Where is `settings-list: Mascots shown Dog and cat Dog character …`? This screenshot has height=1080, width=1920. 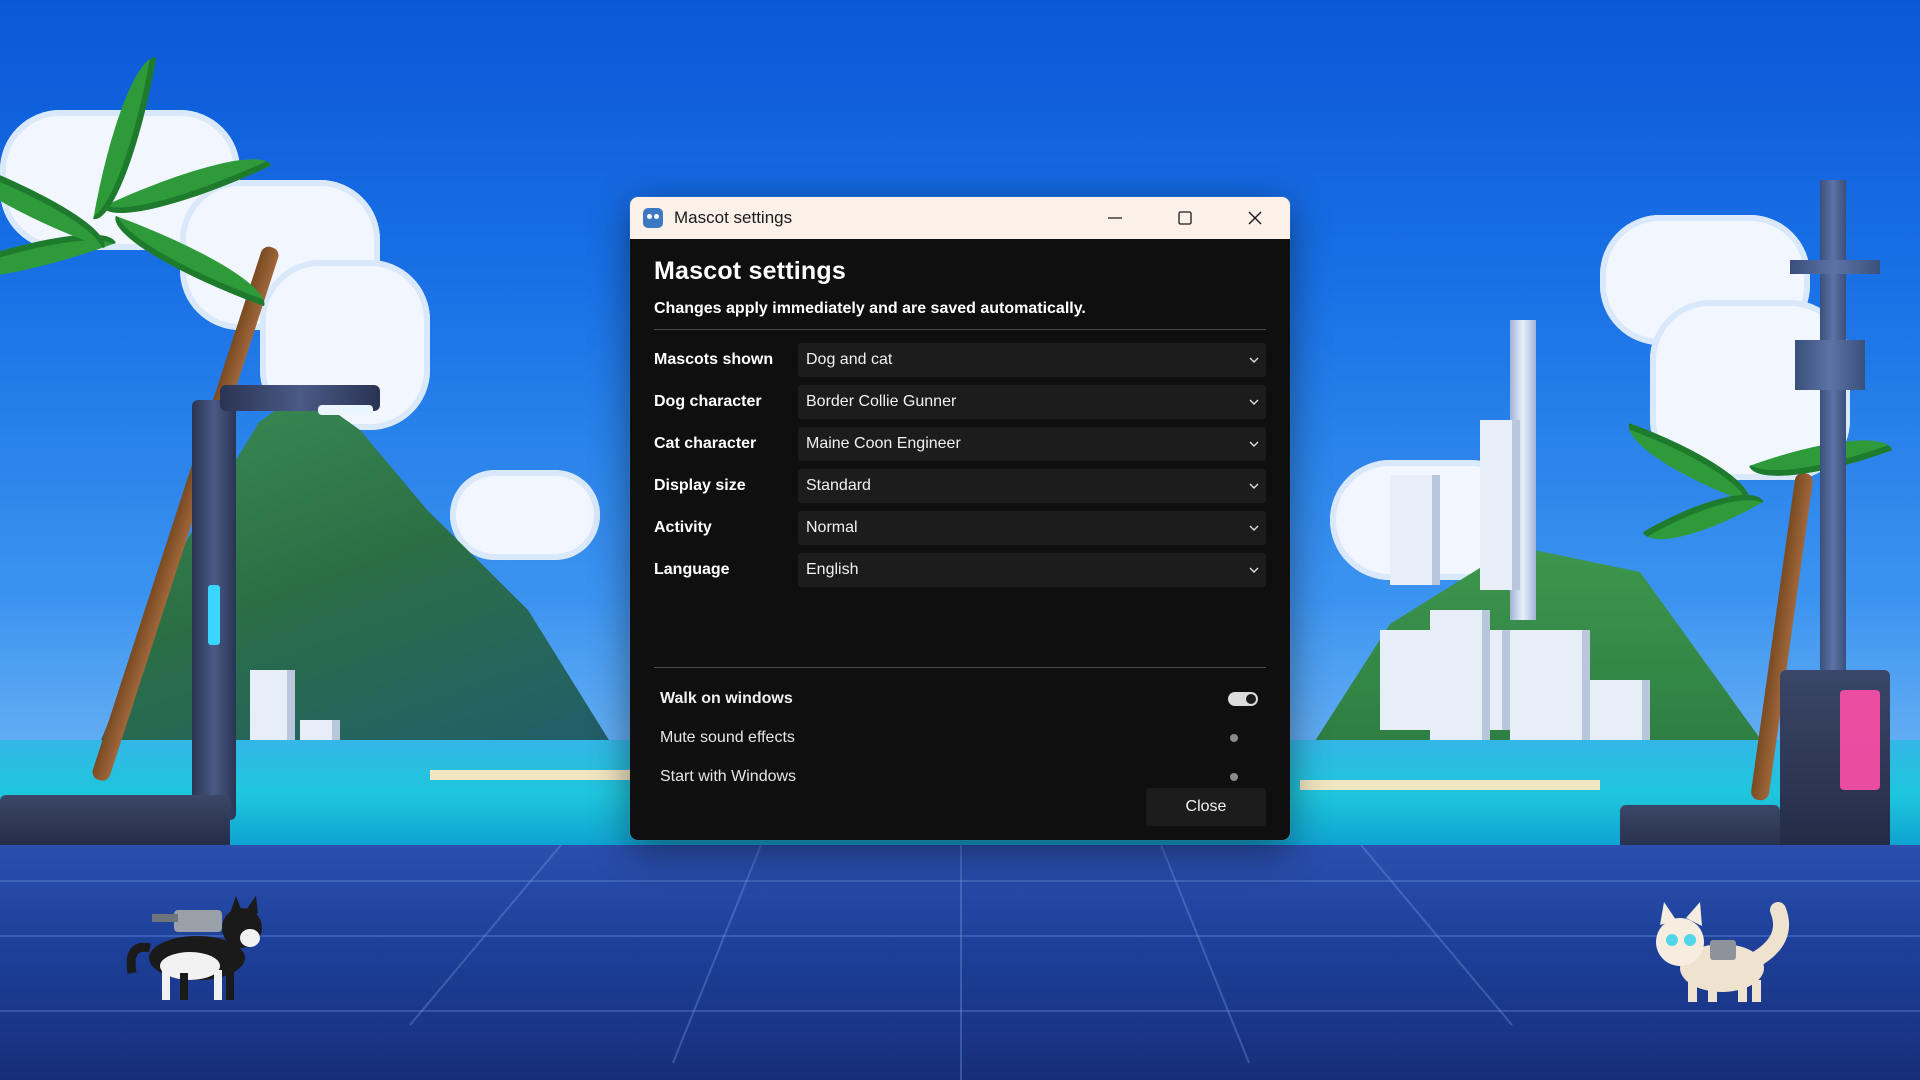 settings-list: Mascots shown Dog and cat Dog character … is located at coordinates (960, 465).